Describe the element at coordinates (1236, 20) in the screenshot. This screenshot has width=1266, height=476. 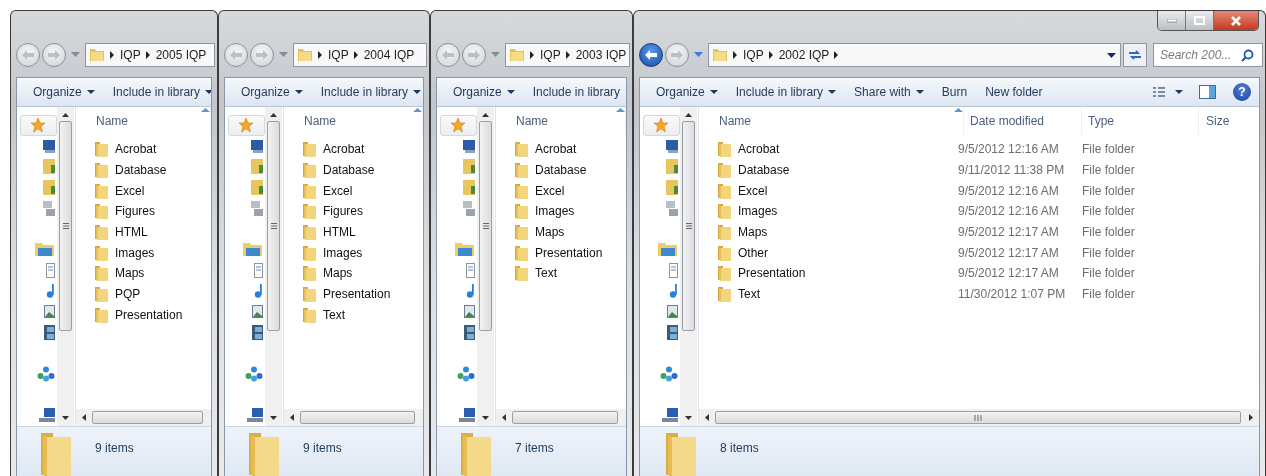
I see `close-button` at that location.